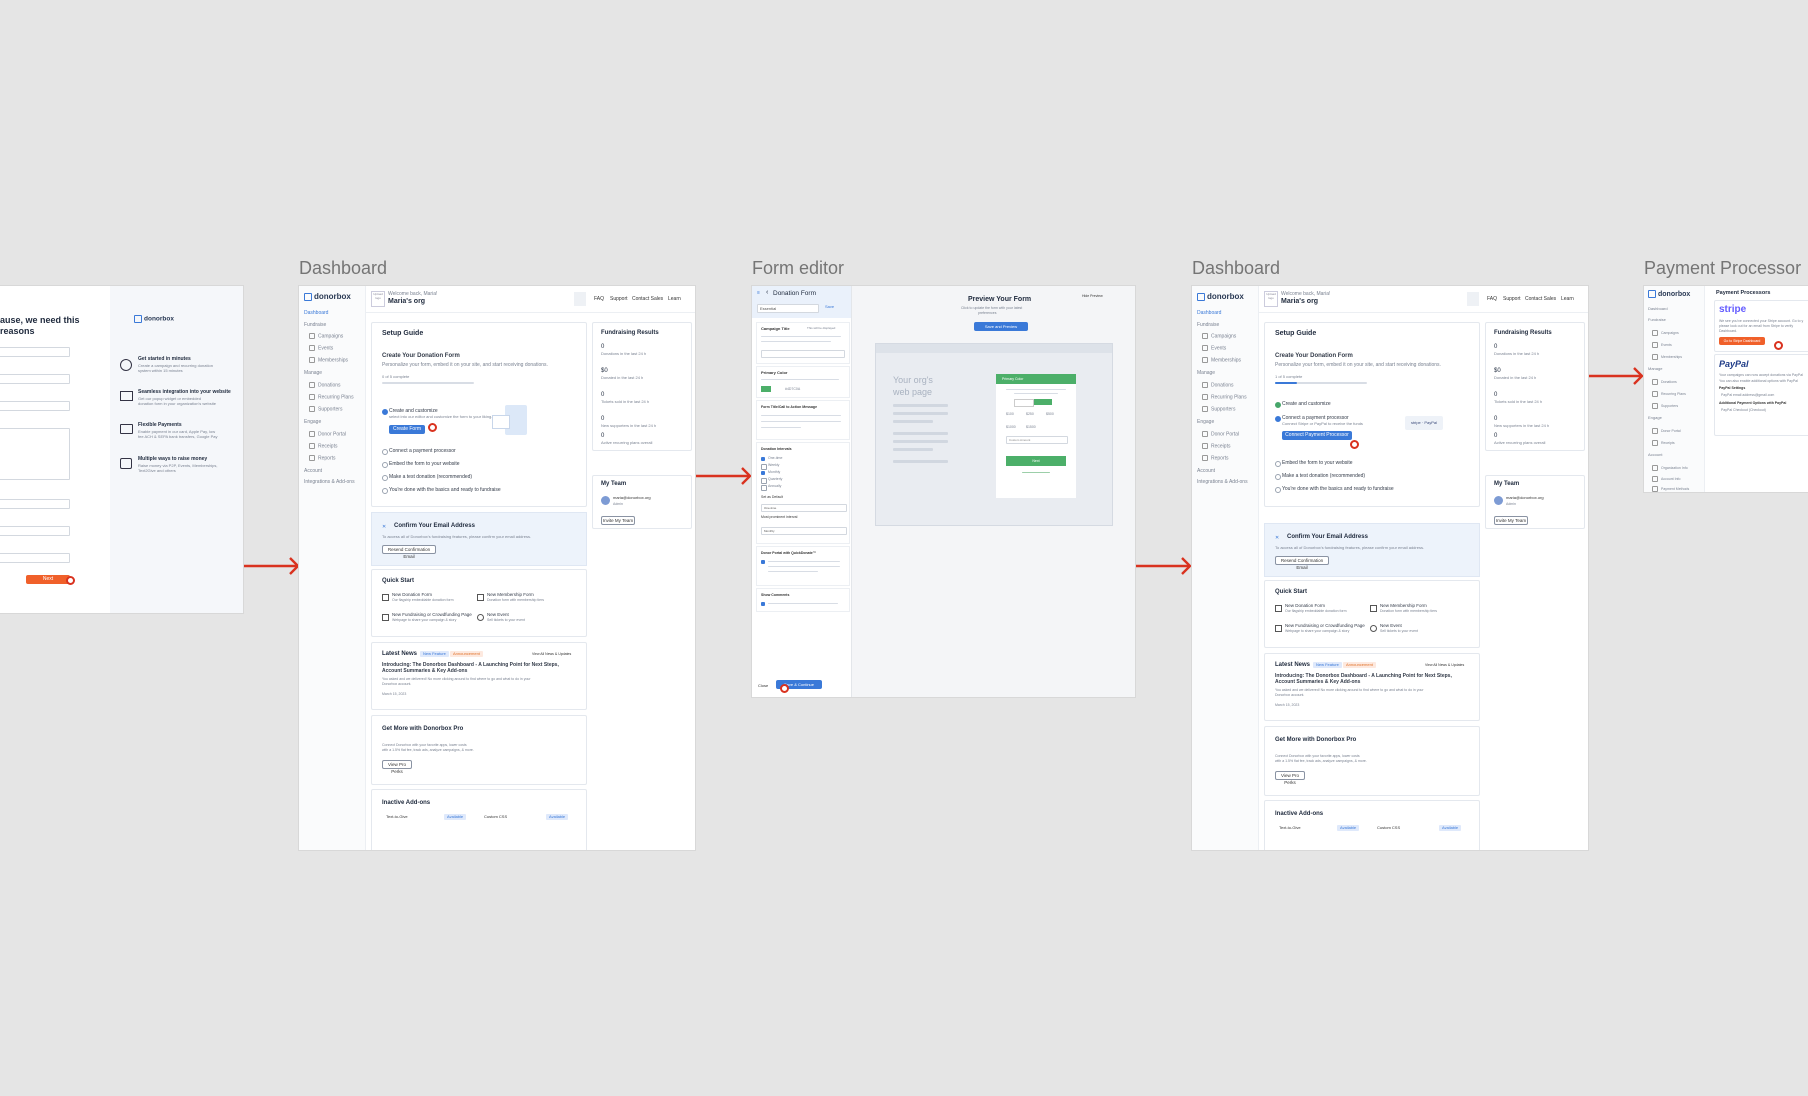 This screenshot has height=1096, width=1808. Describe the element at coordinates (1670, 489) in the screenshot. I see `pay-sidebar-payment-methods: Payment Methods` at that location.